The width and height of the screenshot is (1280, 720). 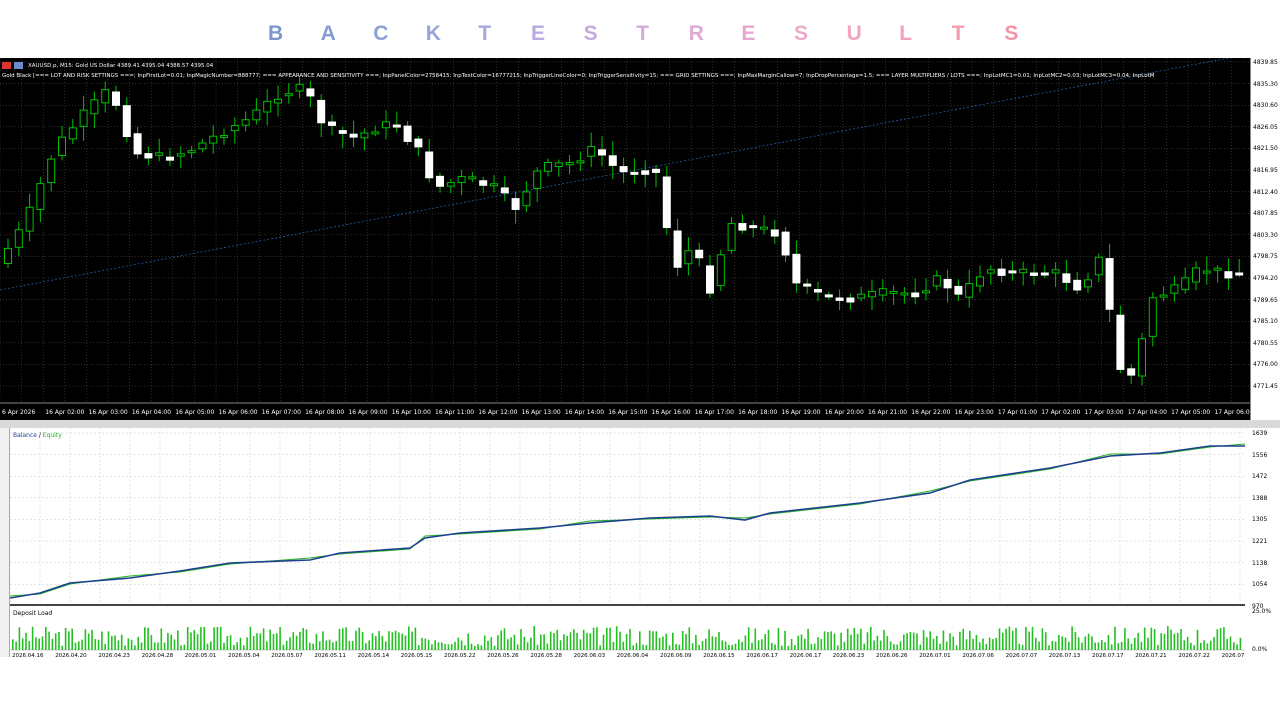 I want to click on date-label: 2026.06.15, so click(x=719, y=655).